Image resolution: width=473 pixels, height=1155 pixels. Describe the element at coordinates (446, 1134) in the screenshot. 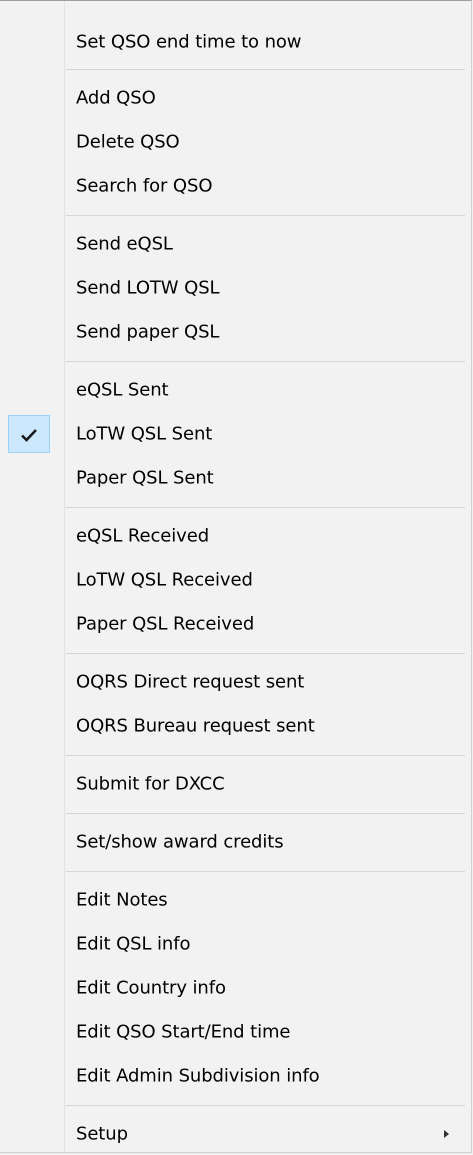

I see `submenu-arrow-icon` at that location.